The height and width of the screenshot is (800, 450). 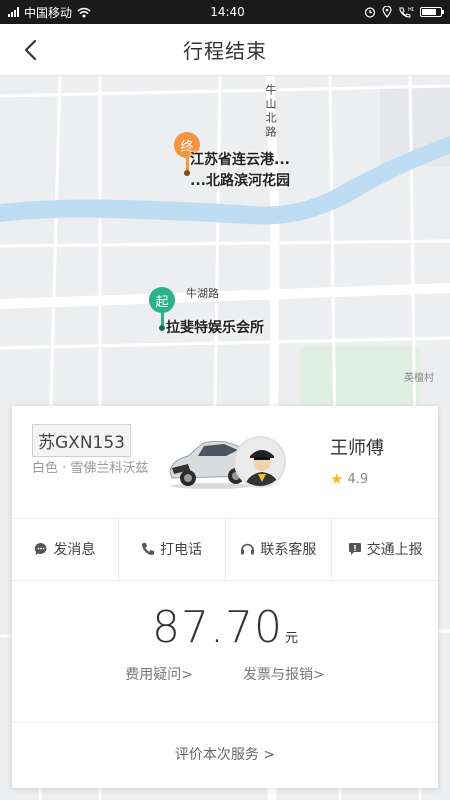 What do you see at coordinates (41, 548) in the screenshot?
I see `message-icon` at bounding box center [41, 548].